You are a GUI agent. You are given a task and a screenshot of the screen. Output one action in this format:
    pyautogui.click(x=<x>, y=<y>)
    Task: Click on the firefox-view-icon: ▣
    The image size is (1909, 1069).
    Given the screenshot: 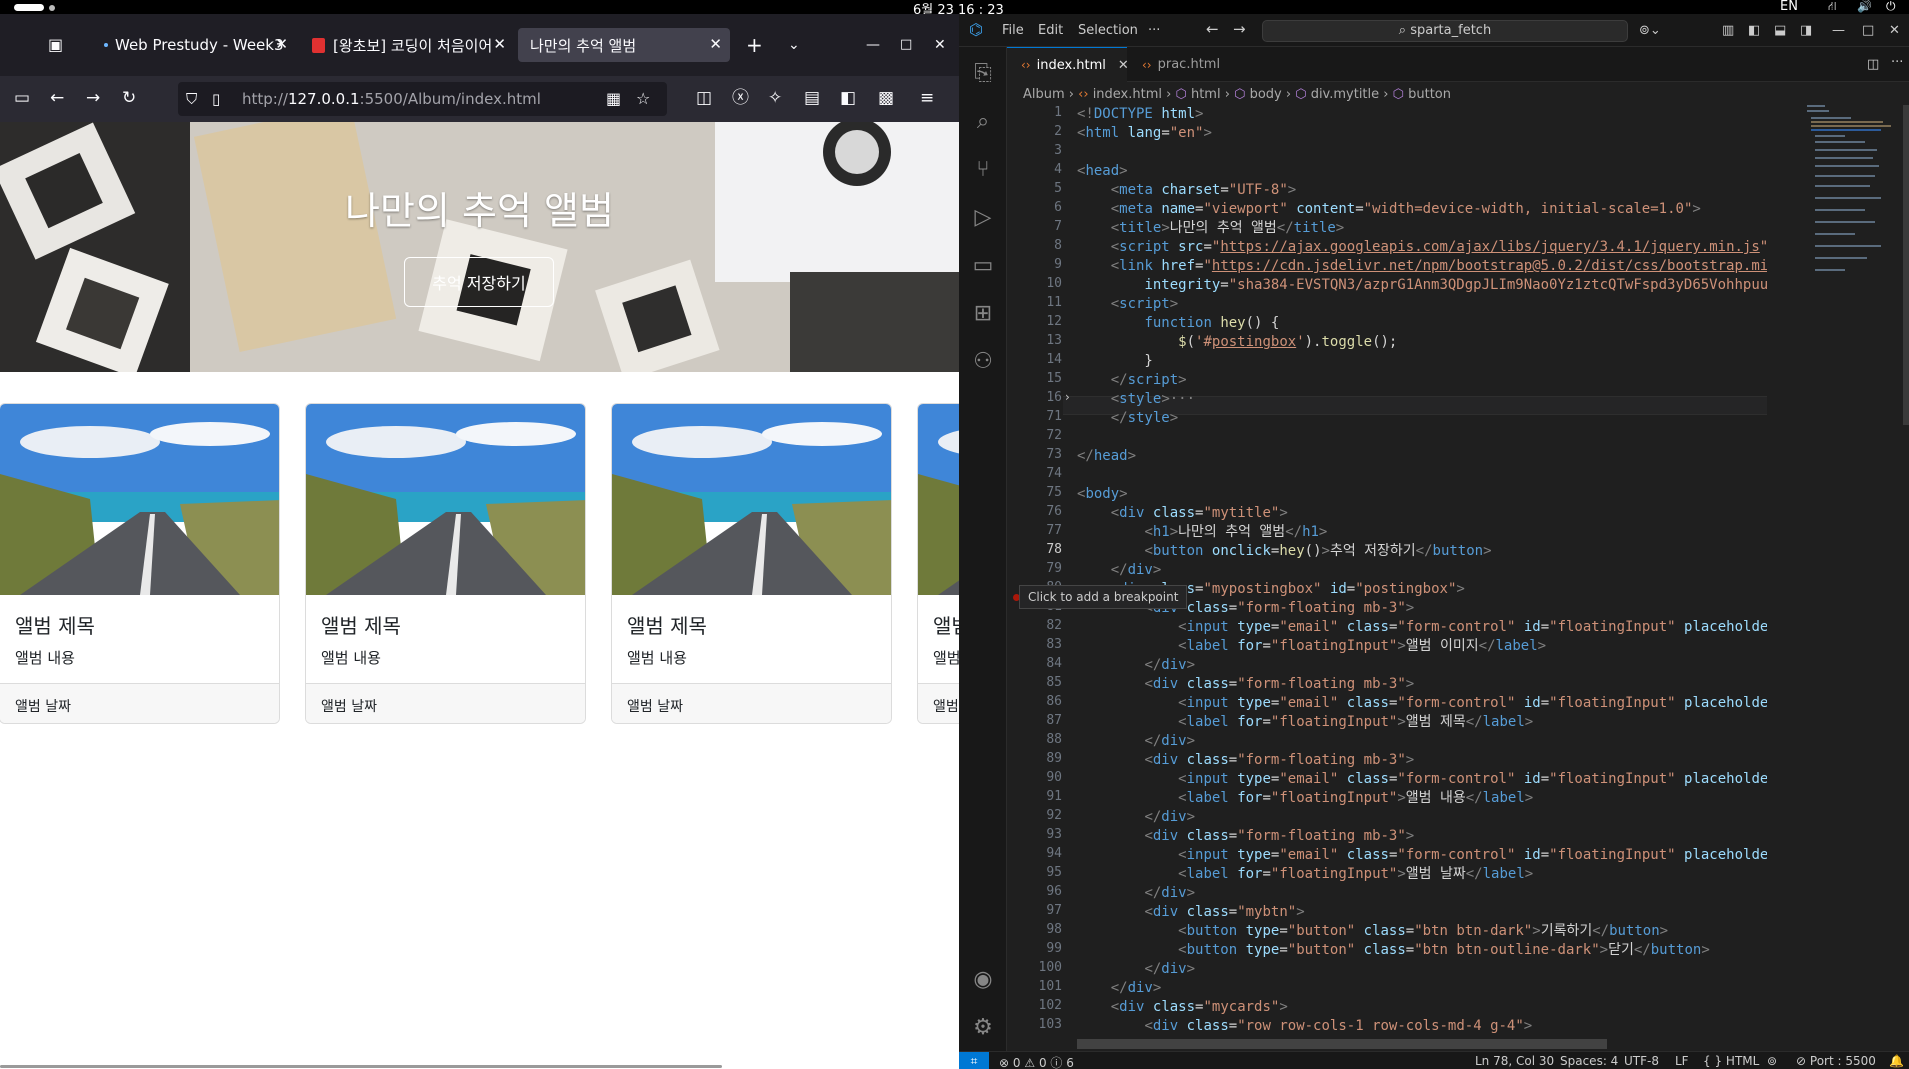 What is the action you would take?
    pyautogui.click(x=55, y=45)
    